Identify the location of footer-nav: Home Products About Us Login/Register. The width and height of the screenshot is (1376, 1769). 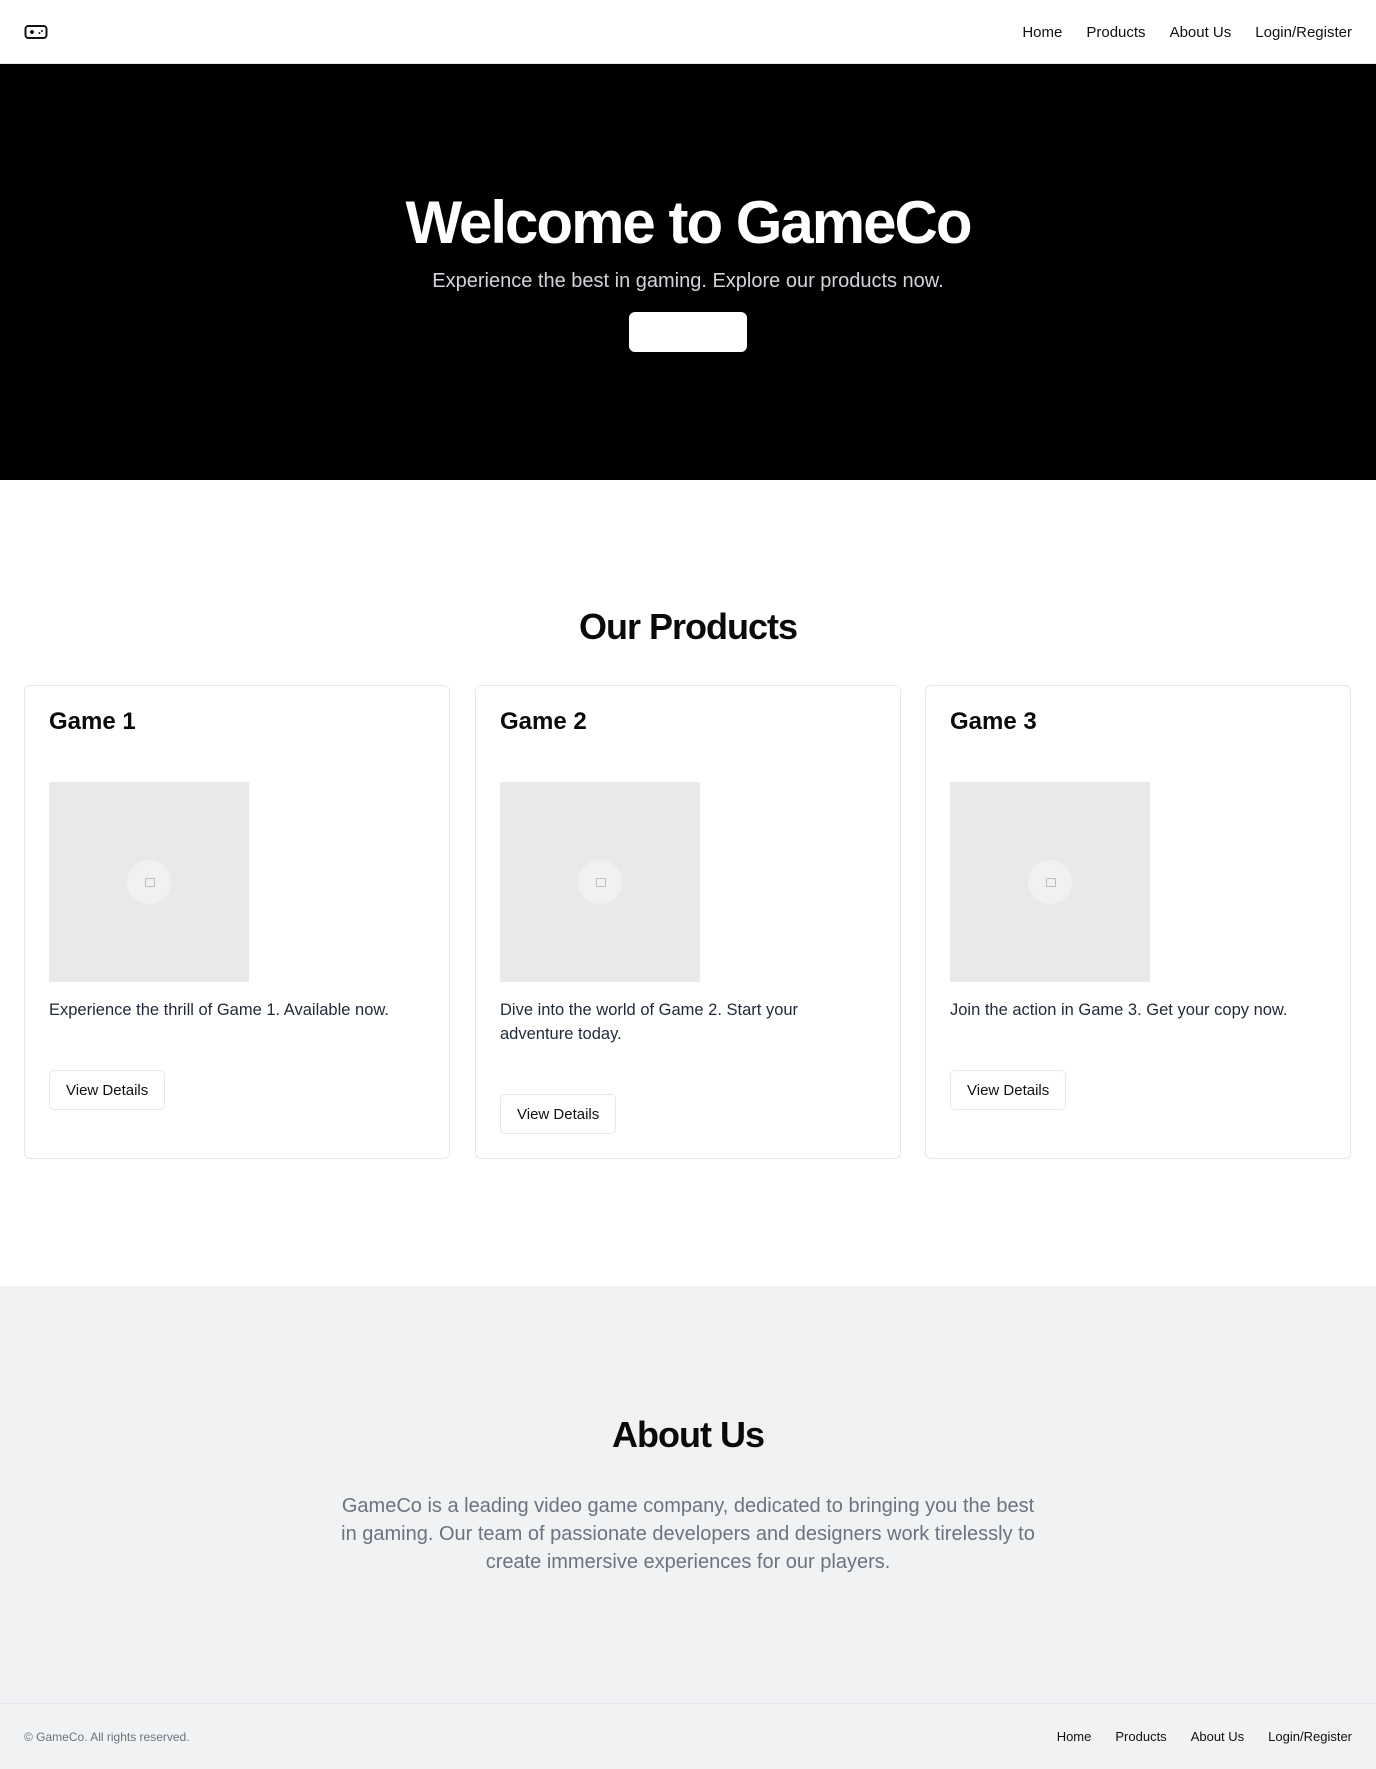
(1204, 1736).